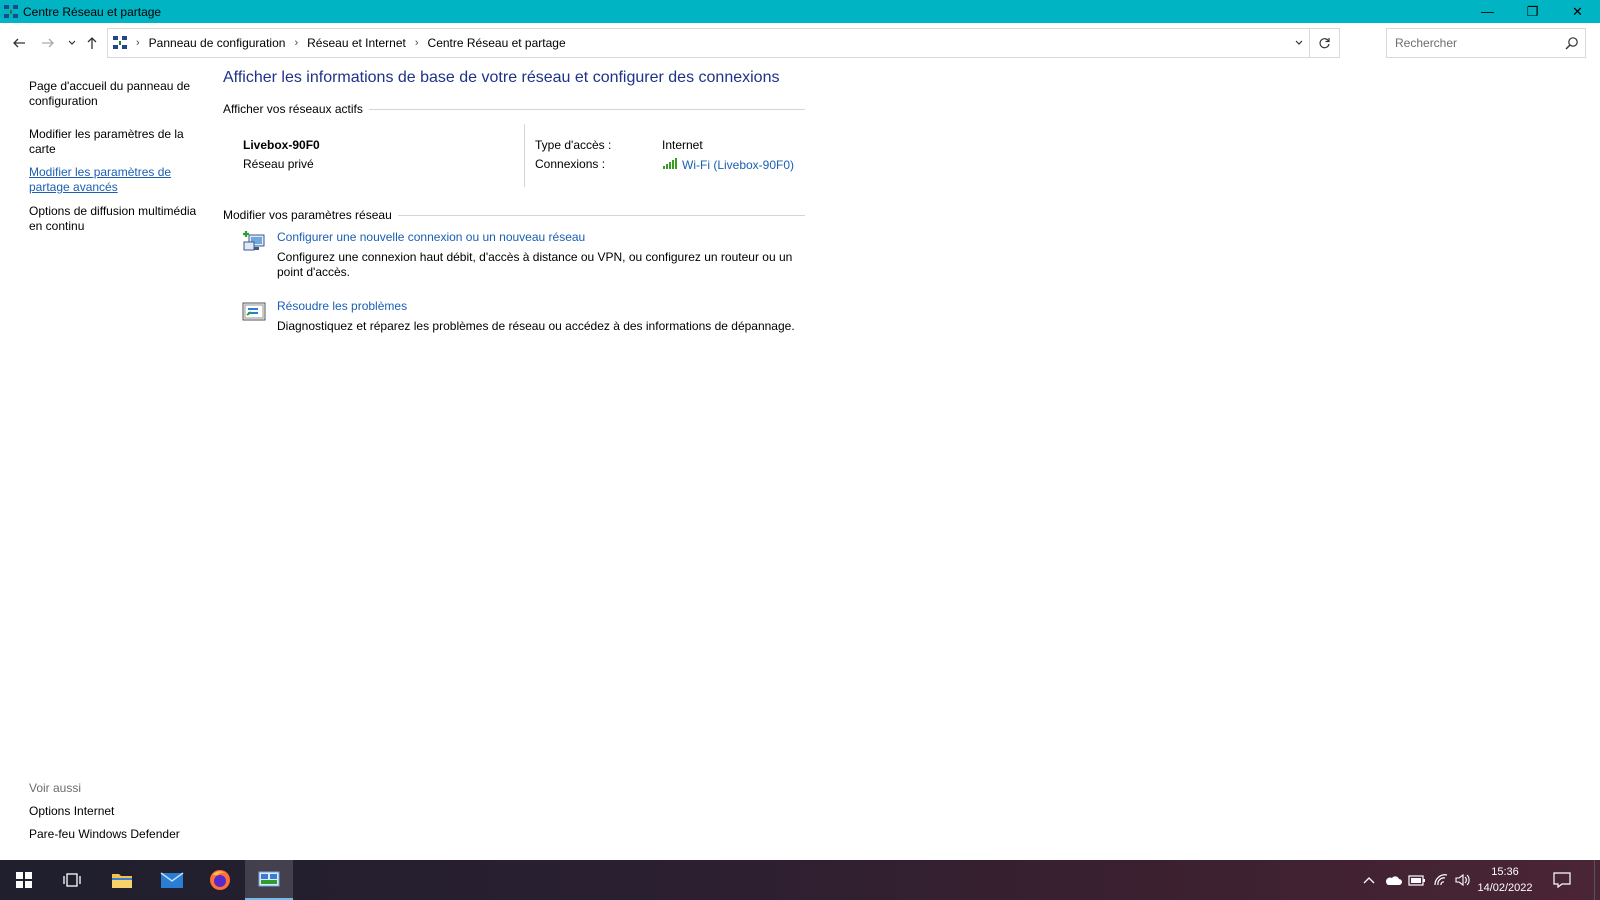 The image size is (1600, 900). I want to click on network-type: Réseau privé, so click(278, 164).